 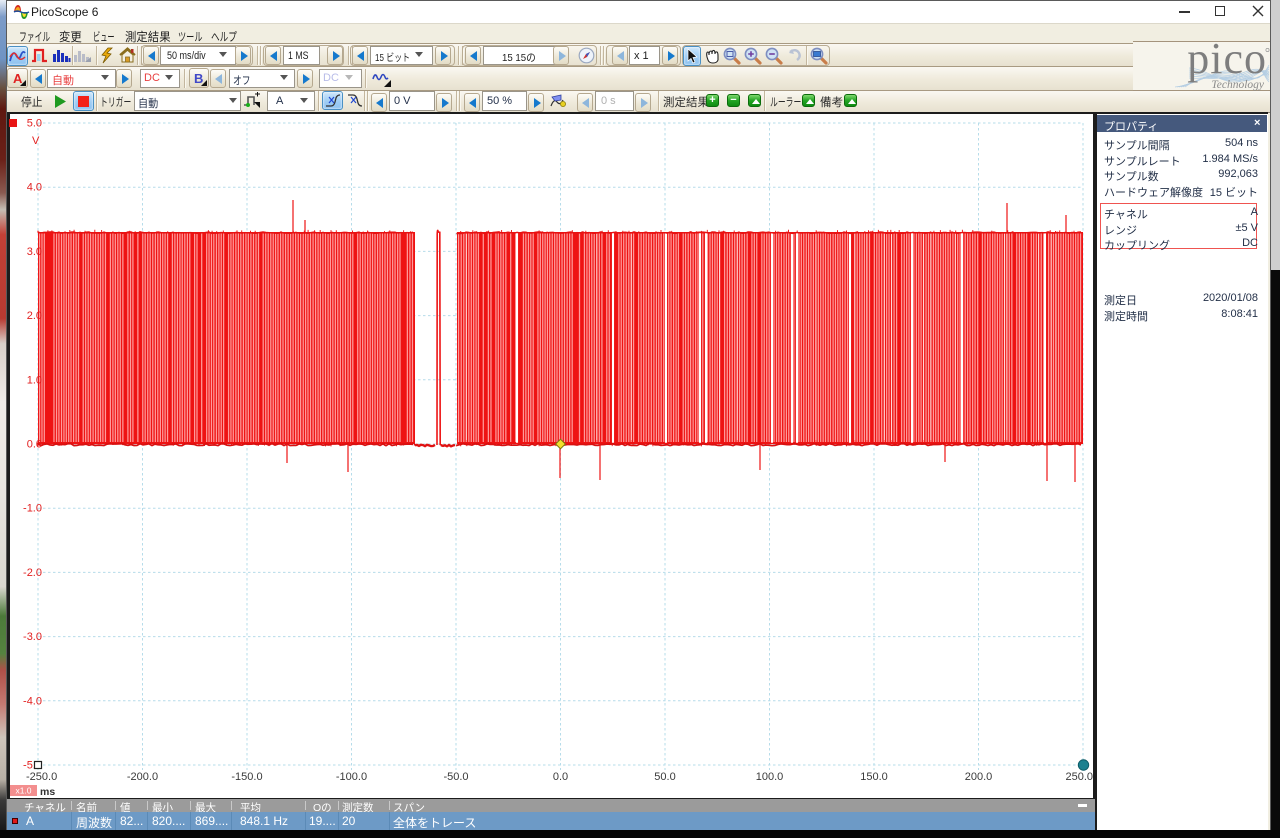 I want to click on svg-text: Technology, so click(x=1237, y=85).